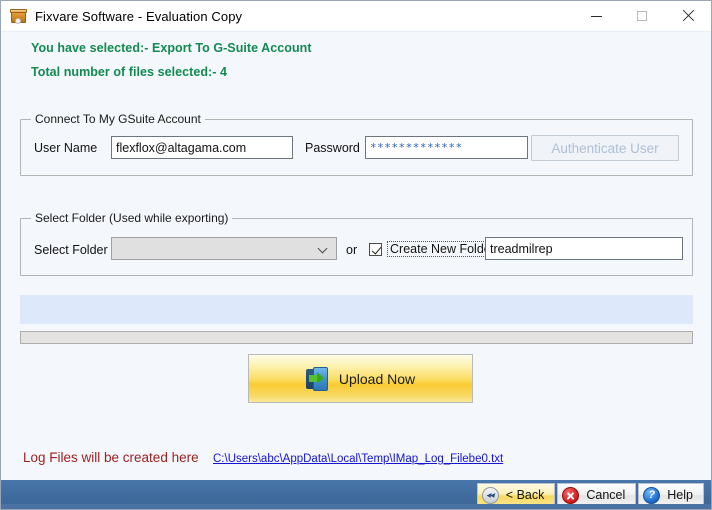 The height and width of the screenshot is (510, 712). I want to click on chevron-down-icon, so click(323, 248).